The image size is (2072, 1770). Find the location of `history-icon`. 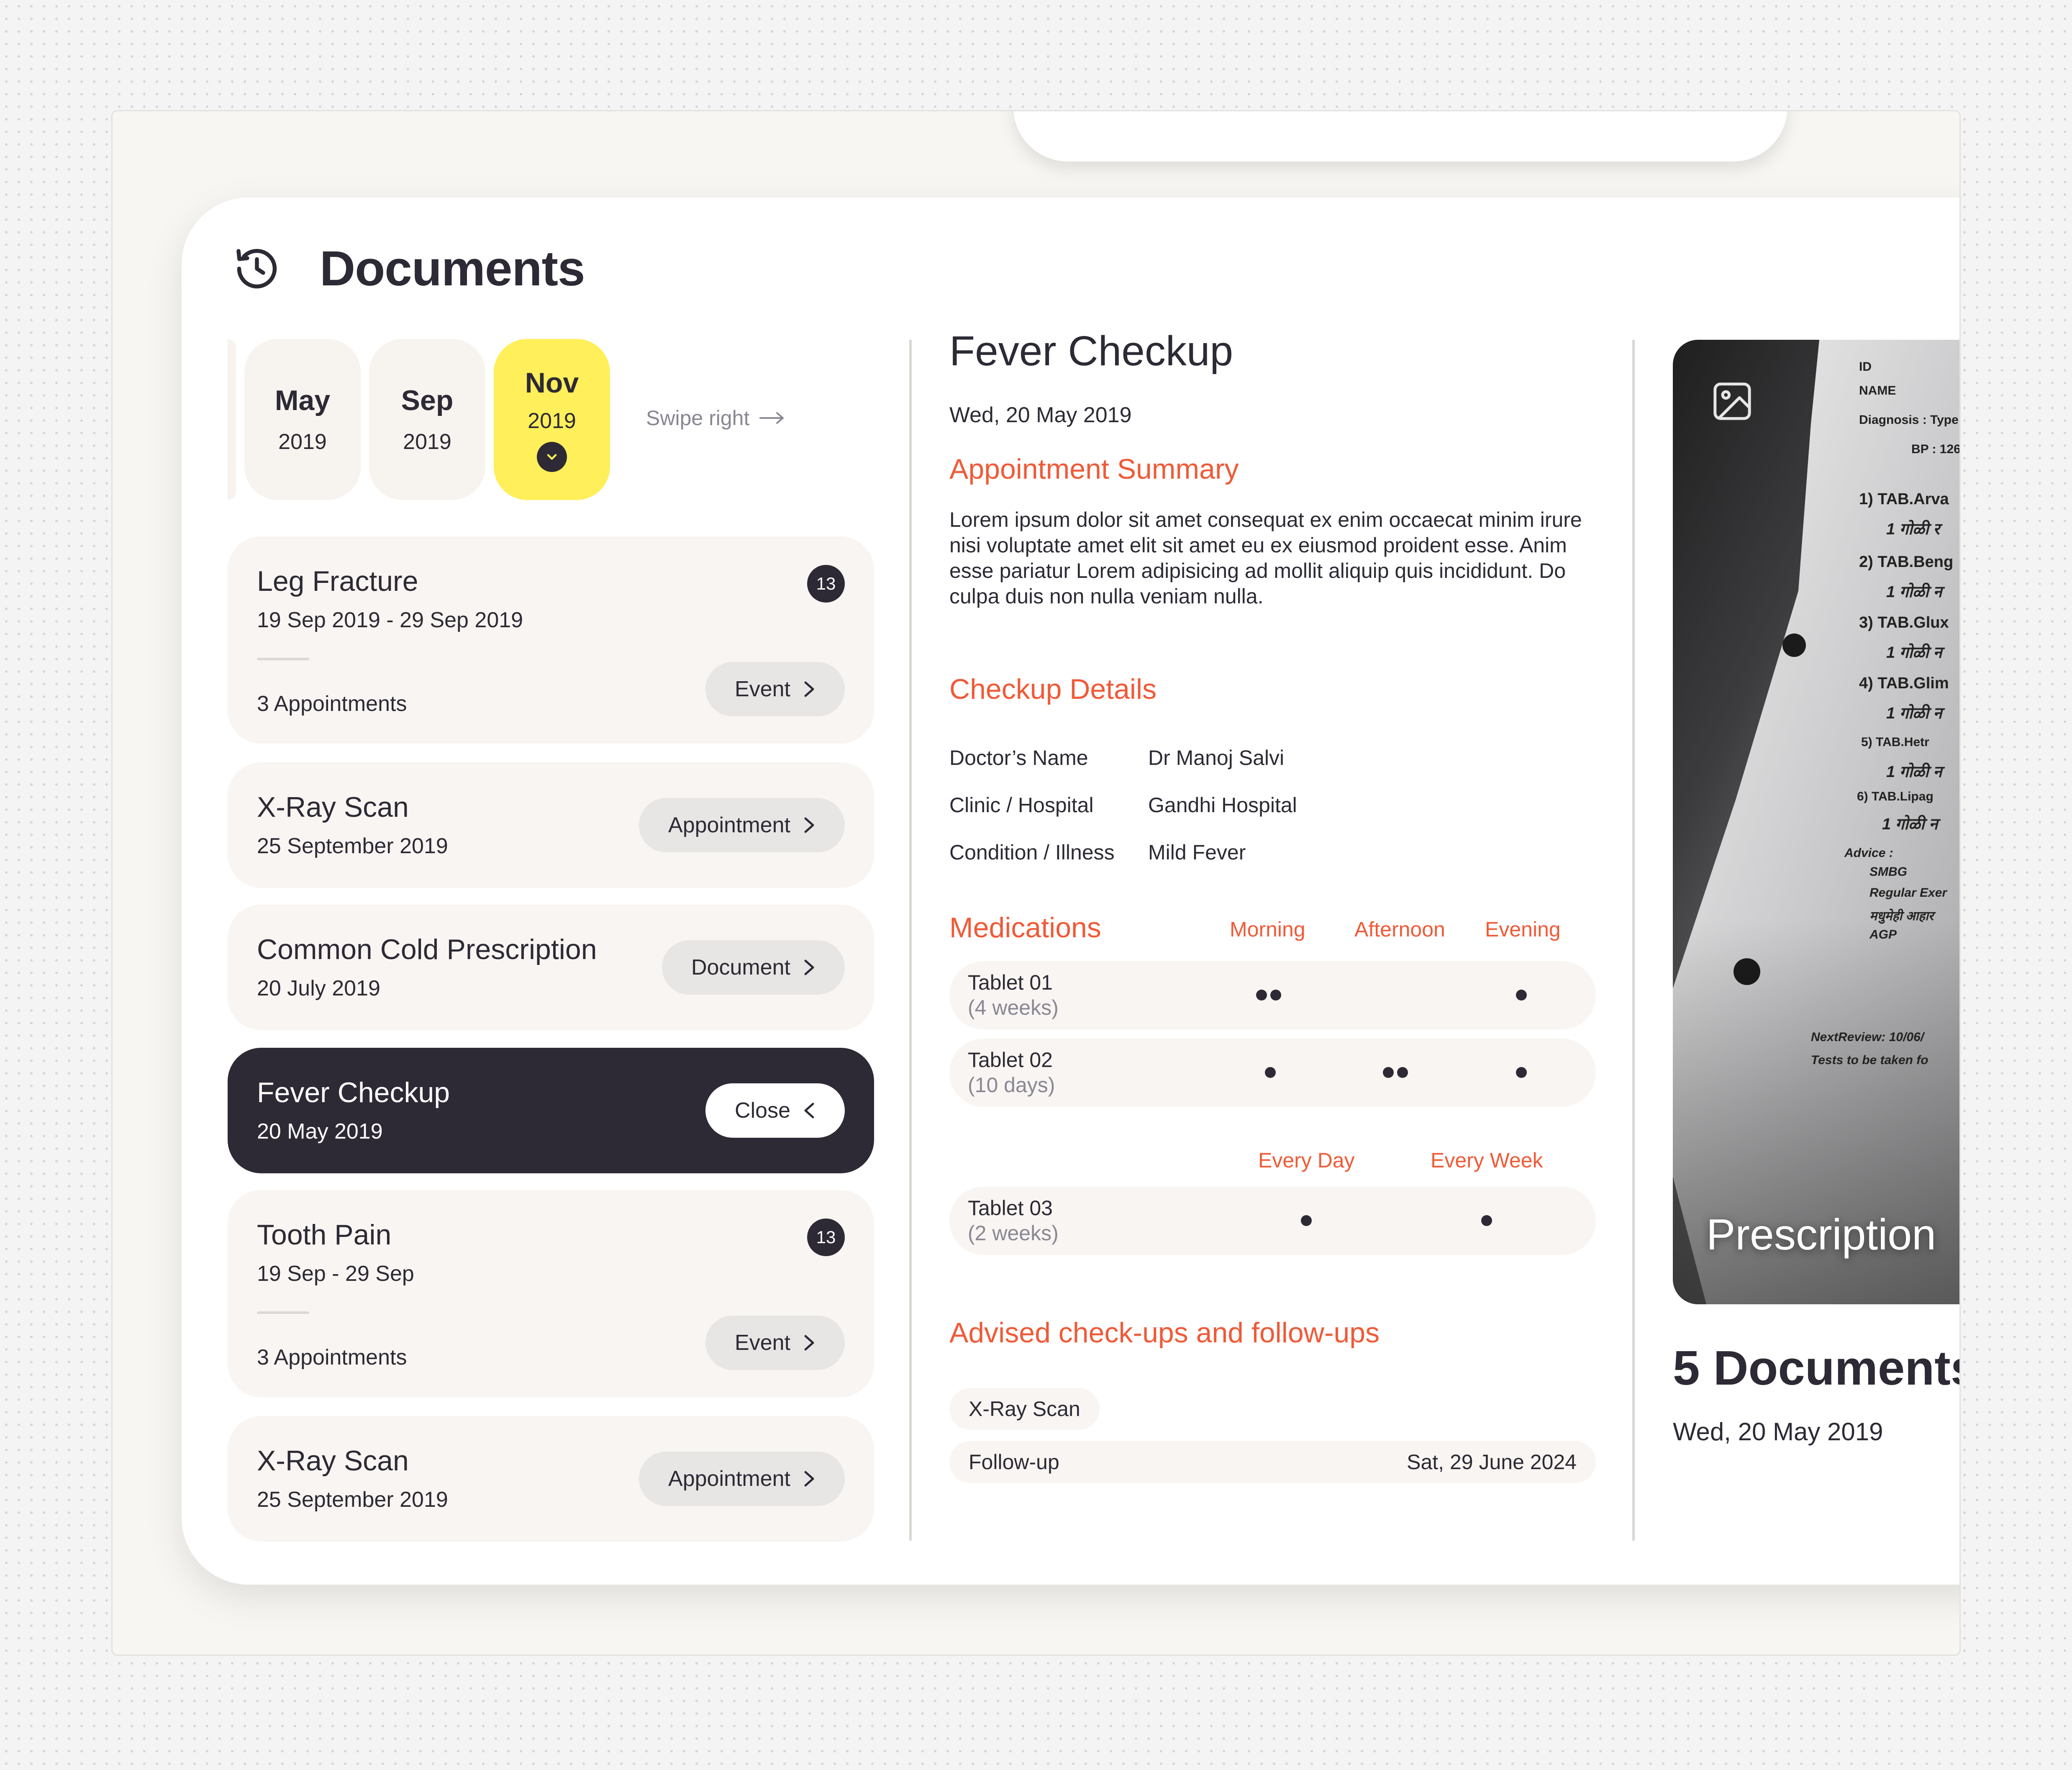

history-icon is located at coordinates (257, 269).